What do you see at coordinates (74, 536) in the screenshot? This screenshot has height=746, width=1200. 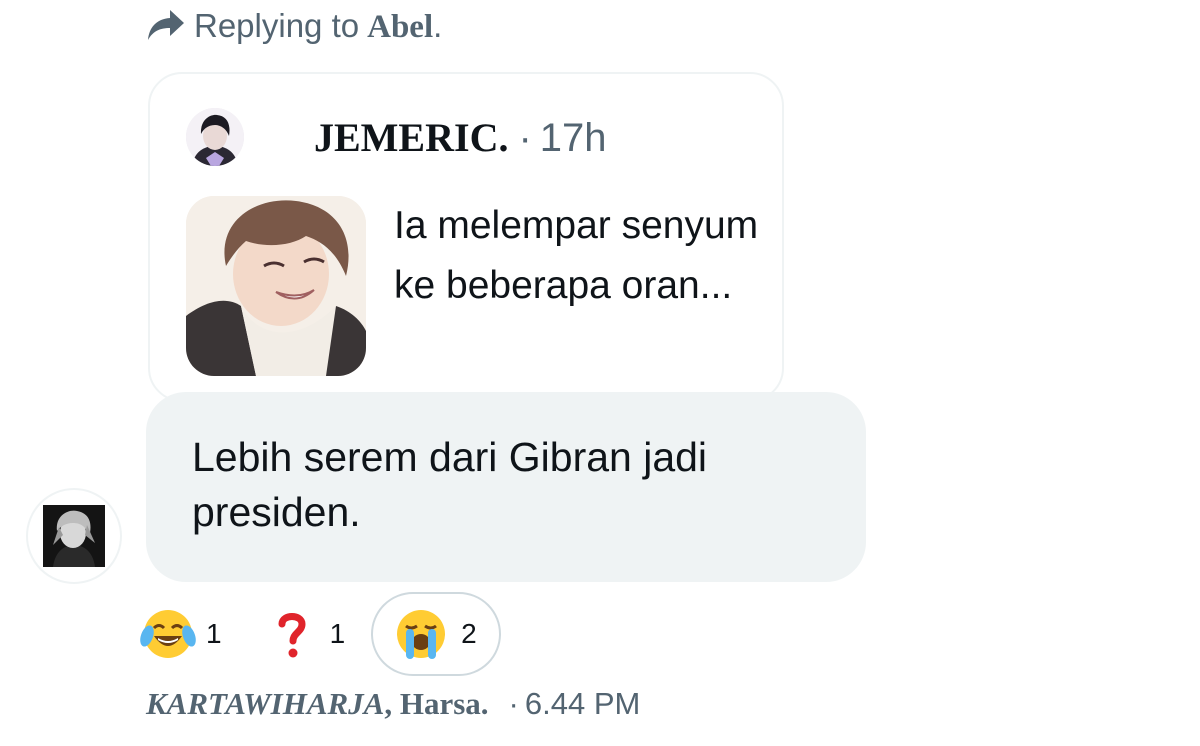 I see `sender-avatar` at bounding box center [74, 536].